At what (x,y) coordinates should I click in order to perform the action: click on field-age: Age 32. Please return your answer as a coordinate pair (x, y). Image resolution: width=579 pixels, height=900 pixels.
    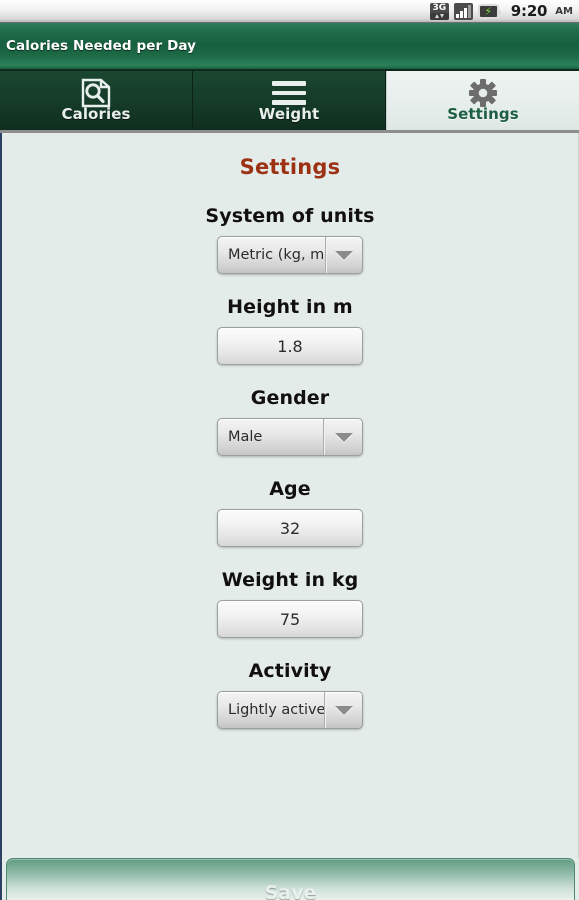
    Looking at the image, I should click on (290, 512).